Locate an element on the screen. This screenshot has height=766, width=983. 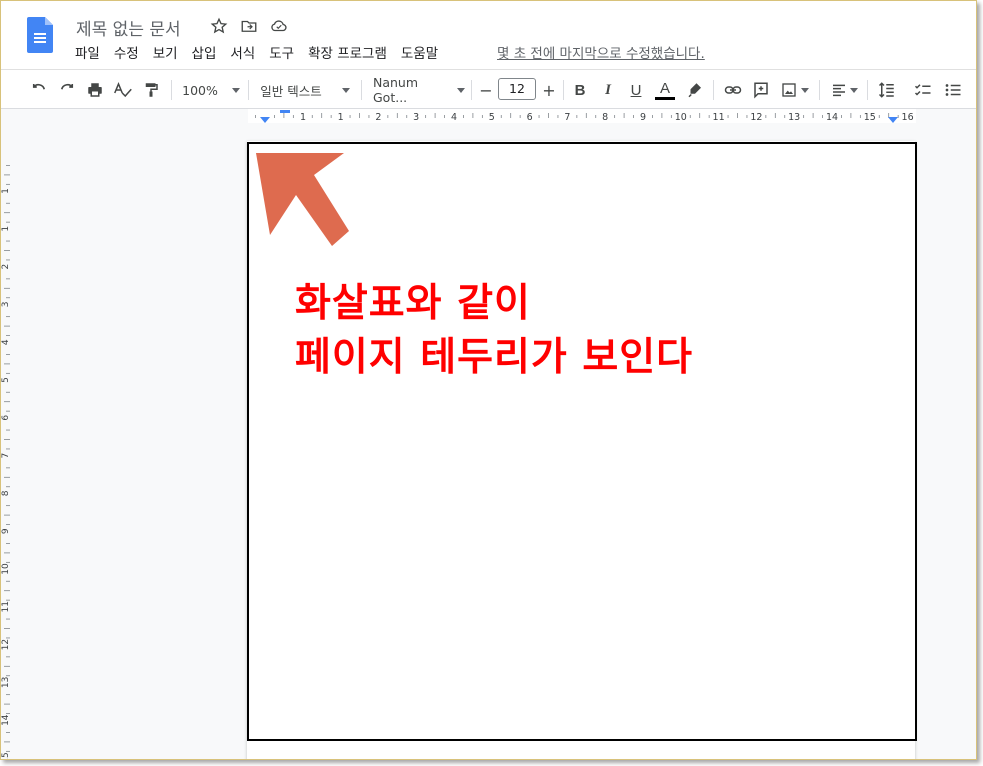
highlight-button is located at coordinates (695, 90).